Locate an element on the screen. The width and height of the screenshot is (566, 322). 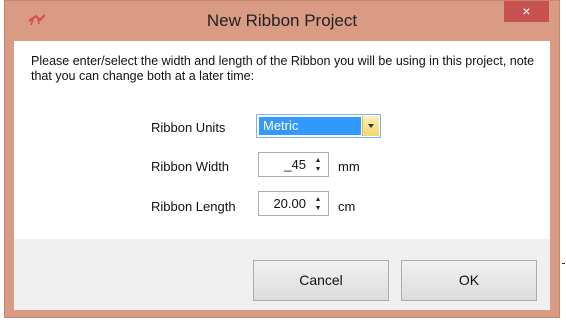
ribbon-length-spinner: 20.00 is located at coordinates (293, 203).